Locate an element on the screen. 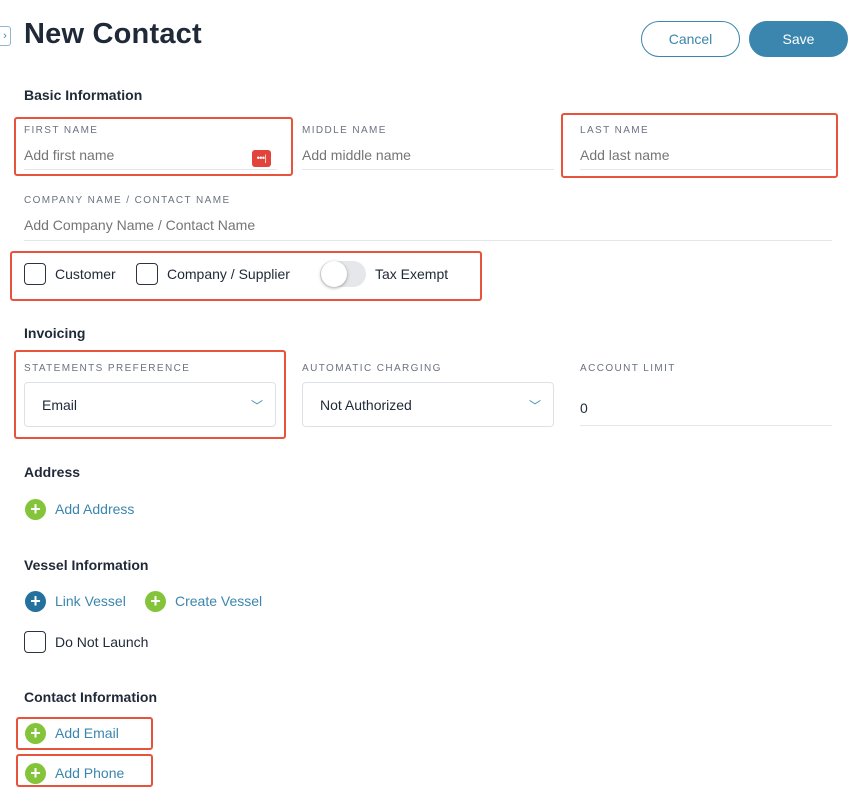  first-name-label: FIRST NAME is located at coordinates (61, 130).